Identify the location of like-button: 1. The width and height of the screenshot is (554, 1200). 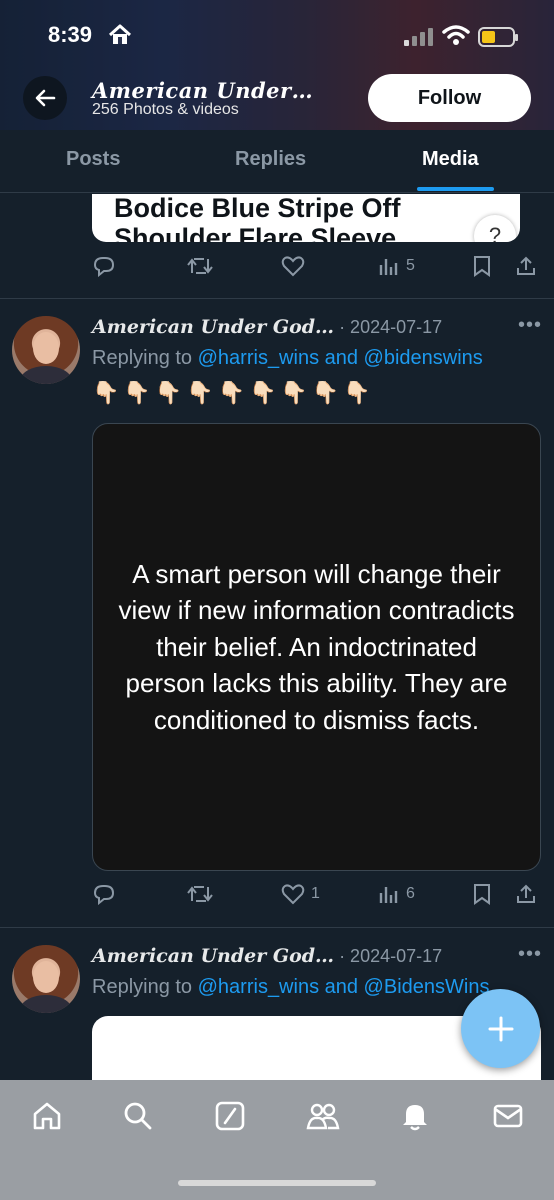
(300, 894).